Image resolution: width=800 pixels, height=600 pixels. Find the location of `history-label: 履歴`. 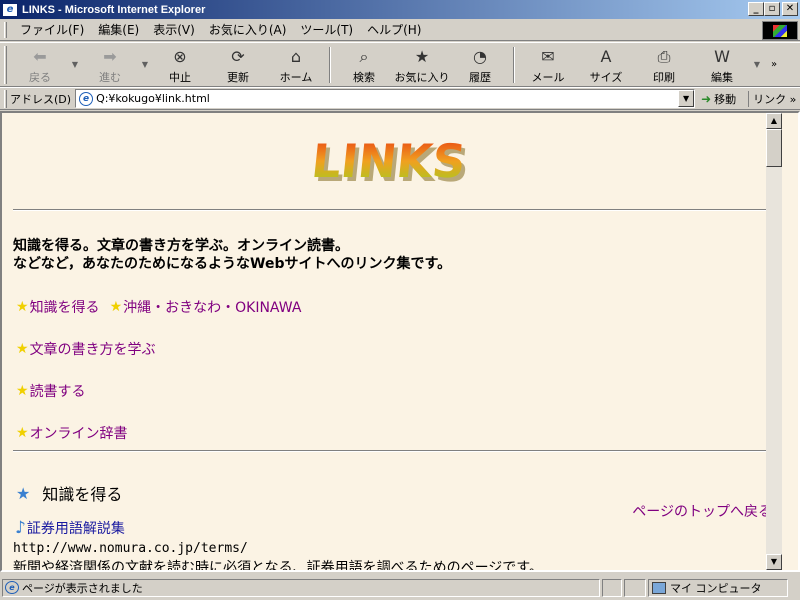

history-label: 履歴 is located at coordinates (480, 77).